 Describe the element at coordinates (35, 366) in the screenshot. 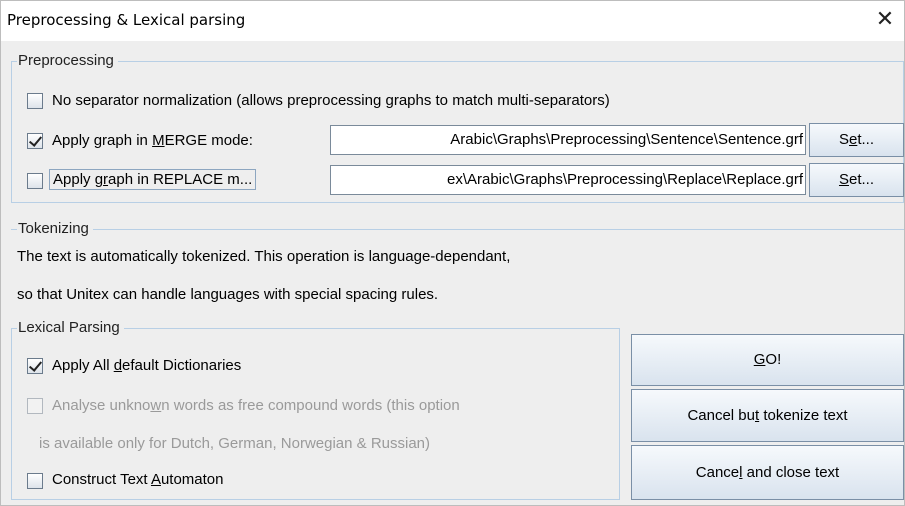

I see `apply-dictionaries-checkbox` at that location.